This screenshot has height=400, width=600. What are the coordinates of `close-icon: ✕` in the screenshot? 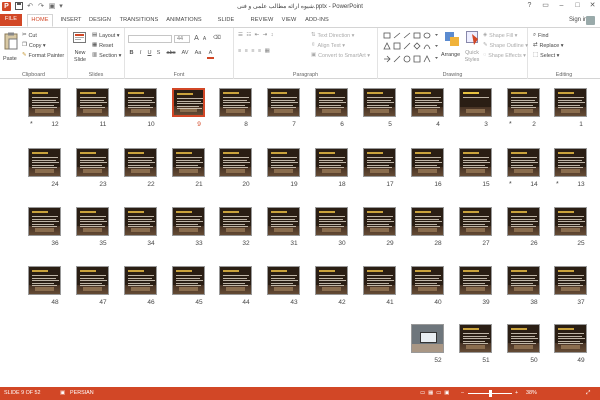 It's located at (592, 6).